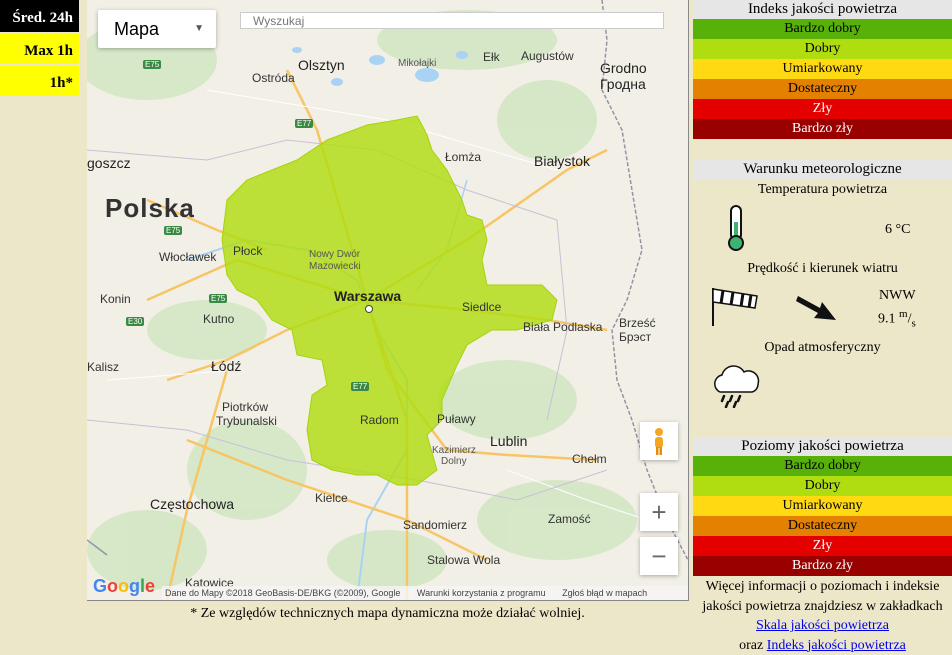 The image size is (952, 655). What do you see at coordinates (188, 257) in the screenshot?
I see `city-label-wloclawek: Włocławek` at bounding box center [188, 257].